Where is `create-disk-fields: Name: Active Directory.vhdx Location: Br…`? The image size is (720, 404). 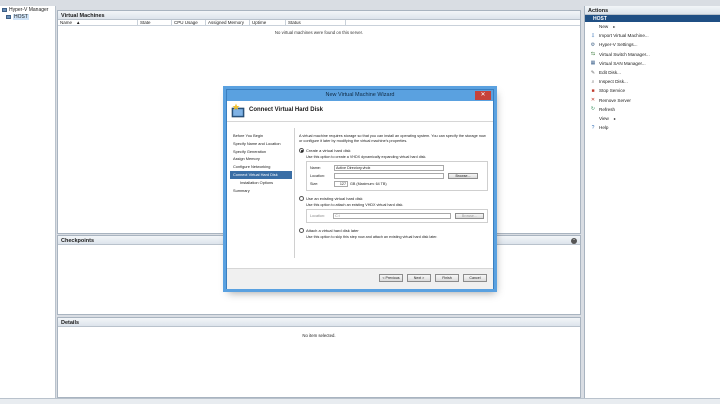
create-disk-fields: Name: Active Directory.vhdx Location: Br… is located at coordinates (397, 176).